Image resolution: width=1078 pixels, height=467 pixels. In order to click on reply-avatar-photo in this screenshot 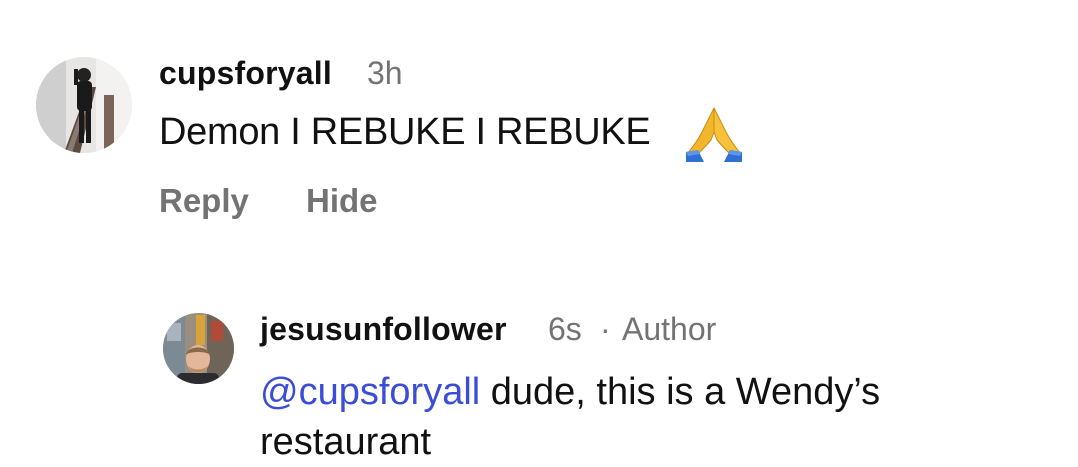, I will do `click(198, 348)`.